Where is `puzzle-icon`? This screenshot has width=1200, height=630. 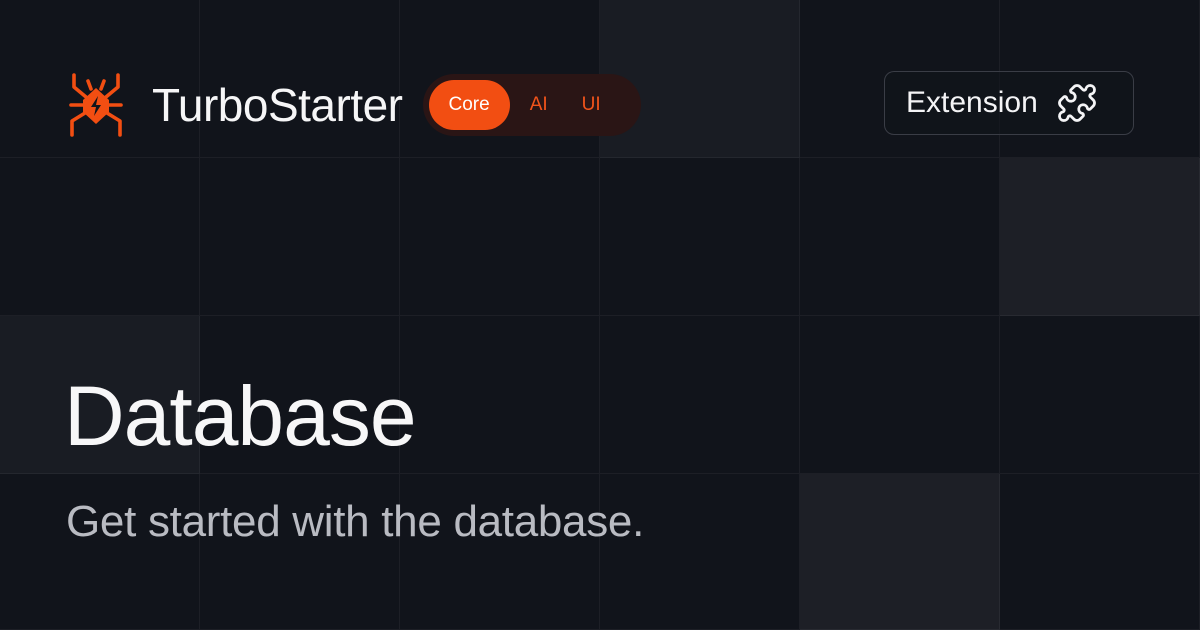 puzzle-icon is located at coordinates (1076, 103).